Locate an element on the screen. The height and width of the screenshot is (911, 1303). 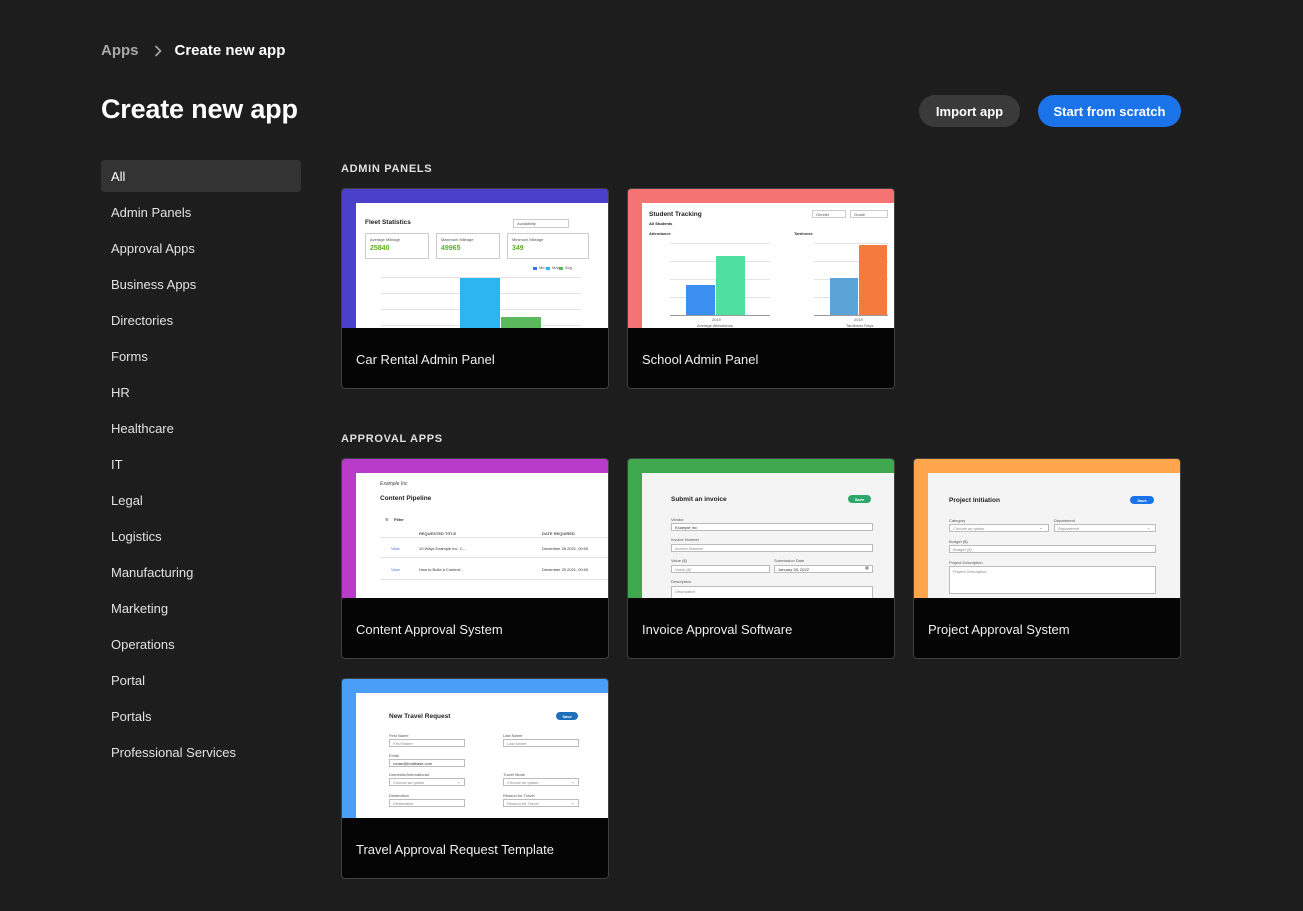
filter-icon: ☰ is located at coordinates (387, 519).